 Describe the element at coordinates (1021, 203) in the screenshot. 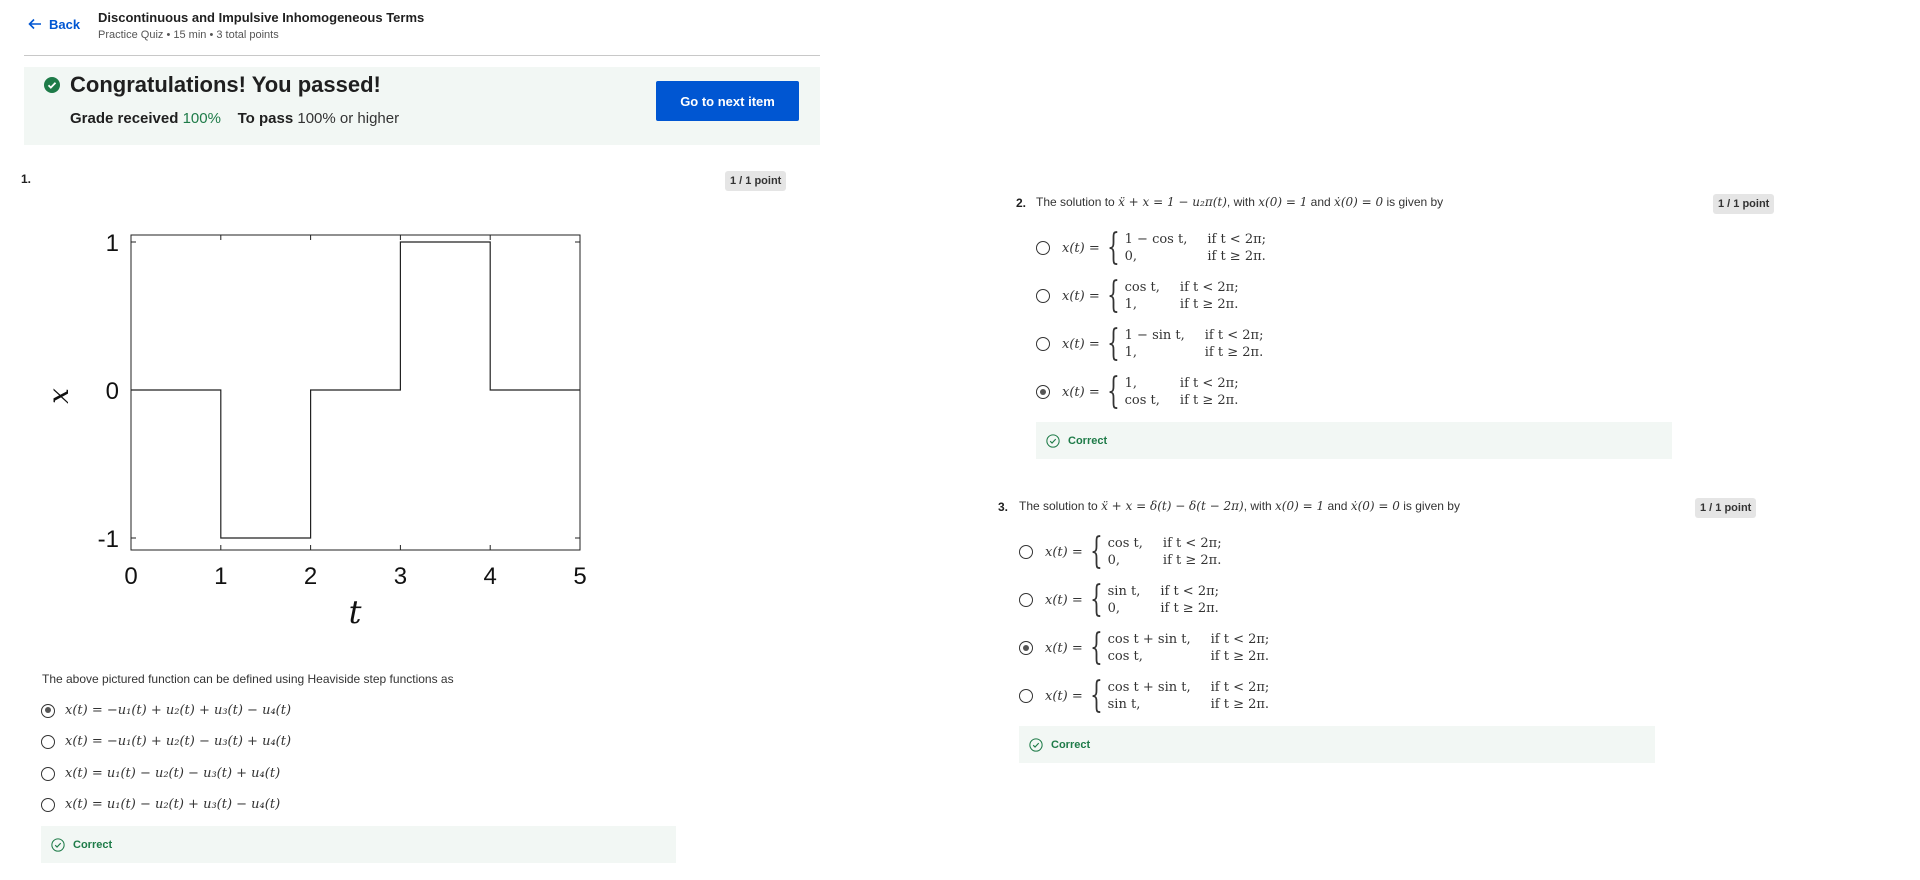

I see `question-number: 2.` at that location.